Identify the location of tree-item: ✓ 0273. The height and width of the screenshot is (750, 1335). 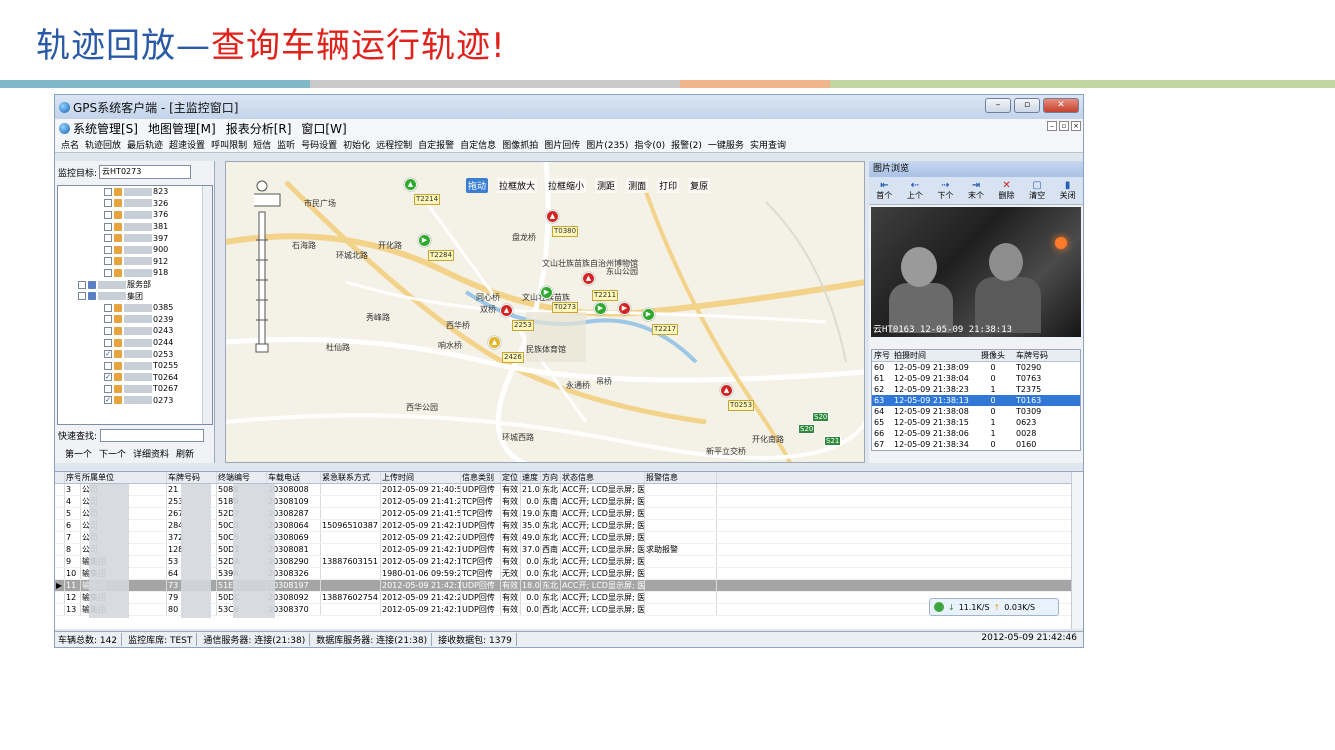
(135, 401).